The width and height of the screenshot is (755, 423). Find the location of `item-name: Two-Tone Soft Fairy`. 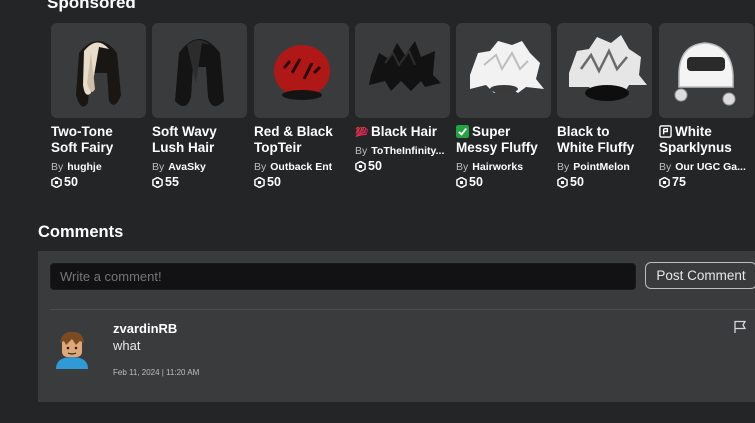

item-name: Two-Tone Soft Fairy is located at coordinates (98, 140).